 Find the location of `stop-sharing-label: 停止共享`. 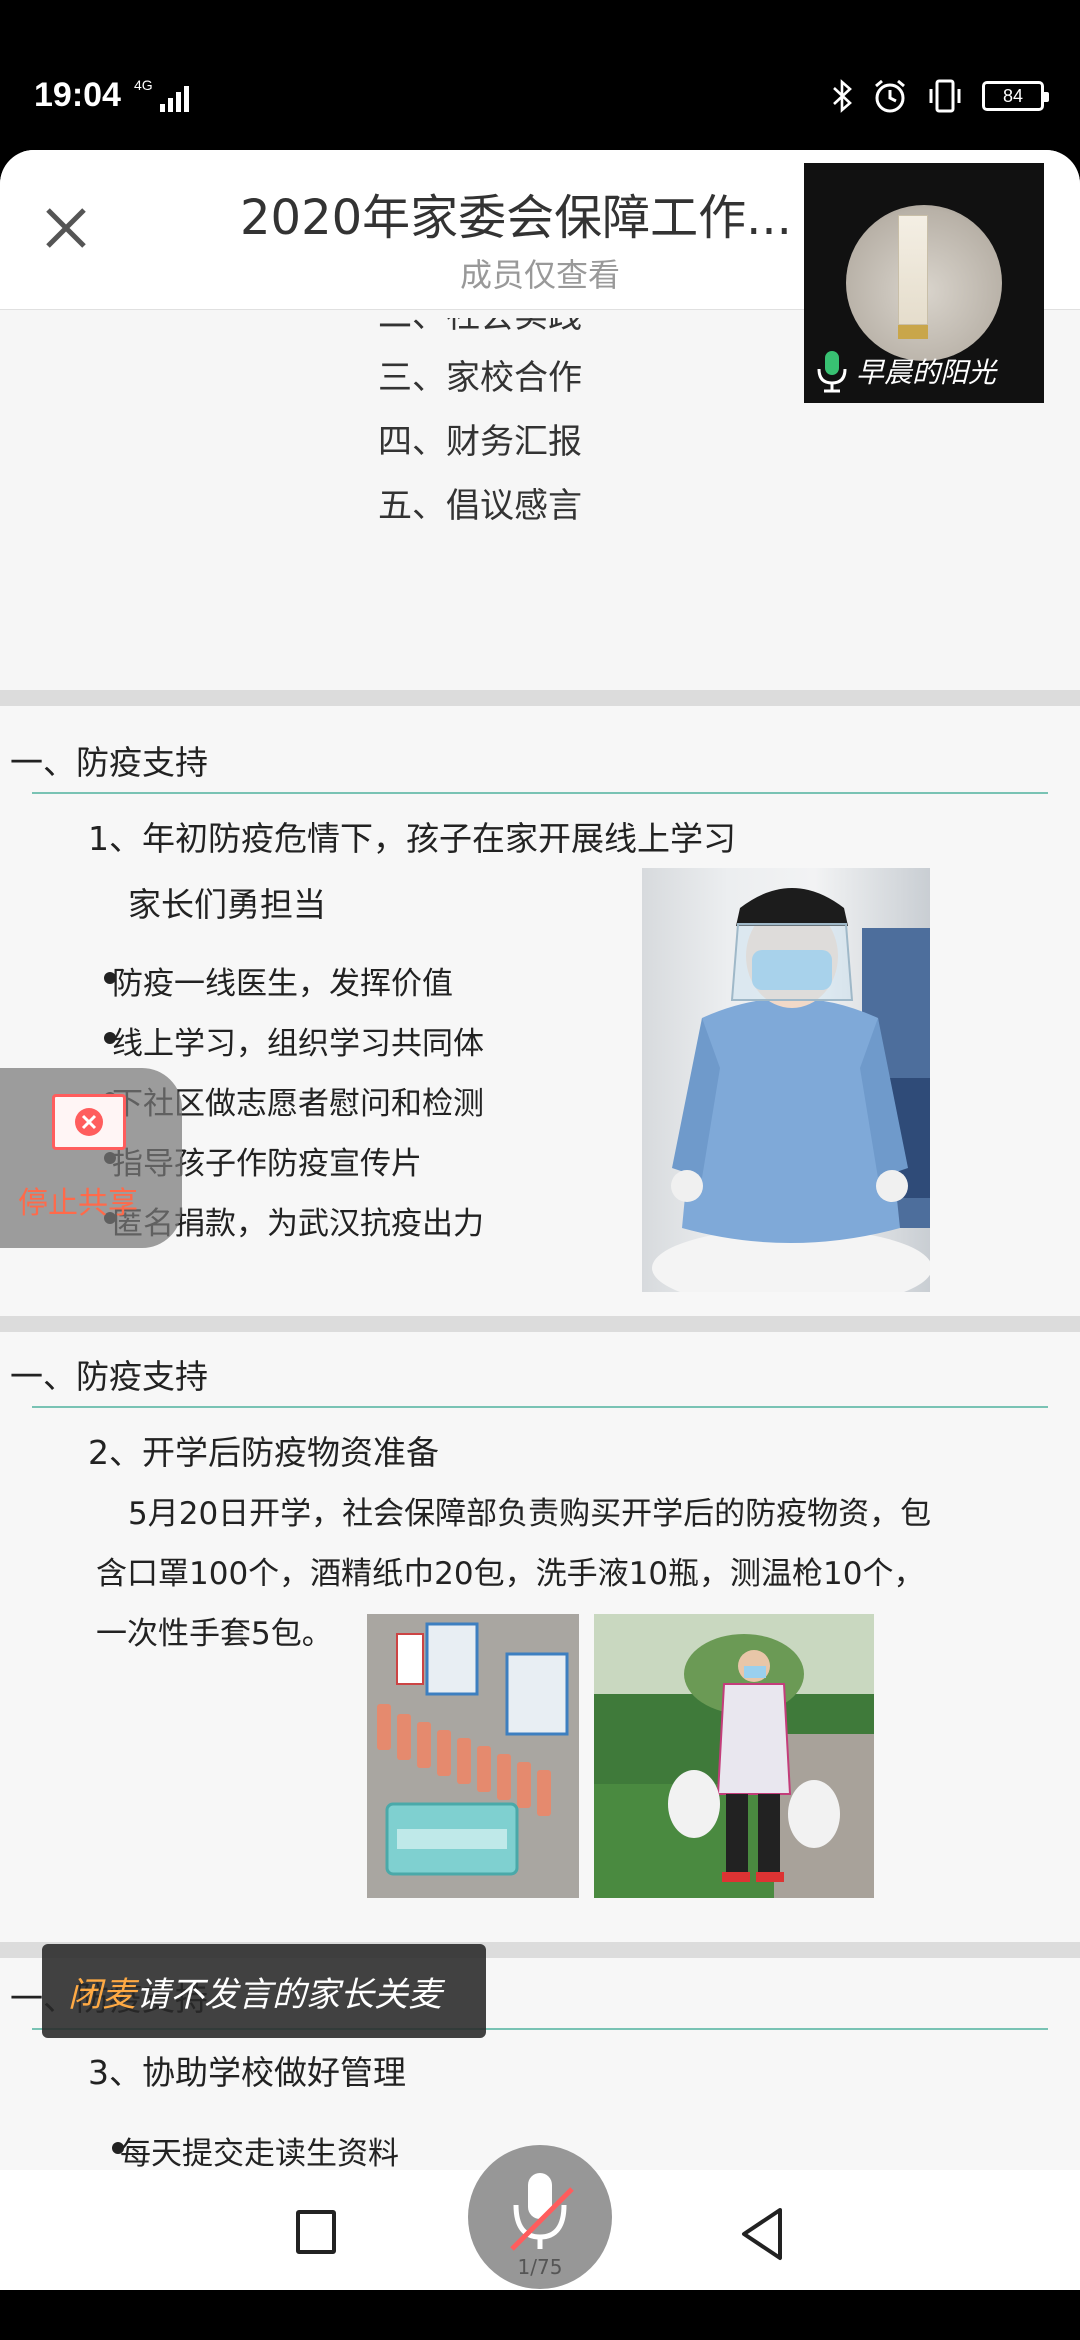

stop-sharing-label: 停止共享 is located at coordinates (78, 1203).